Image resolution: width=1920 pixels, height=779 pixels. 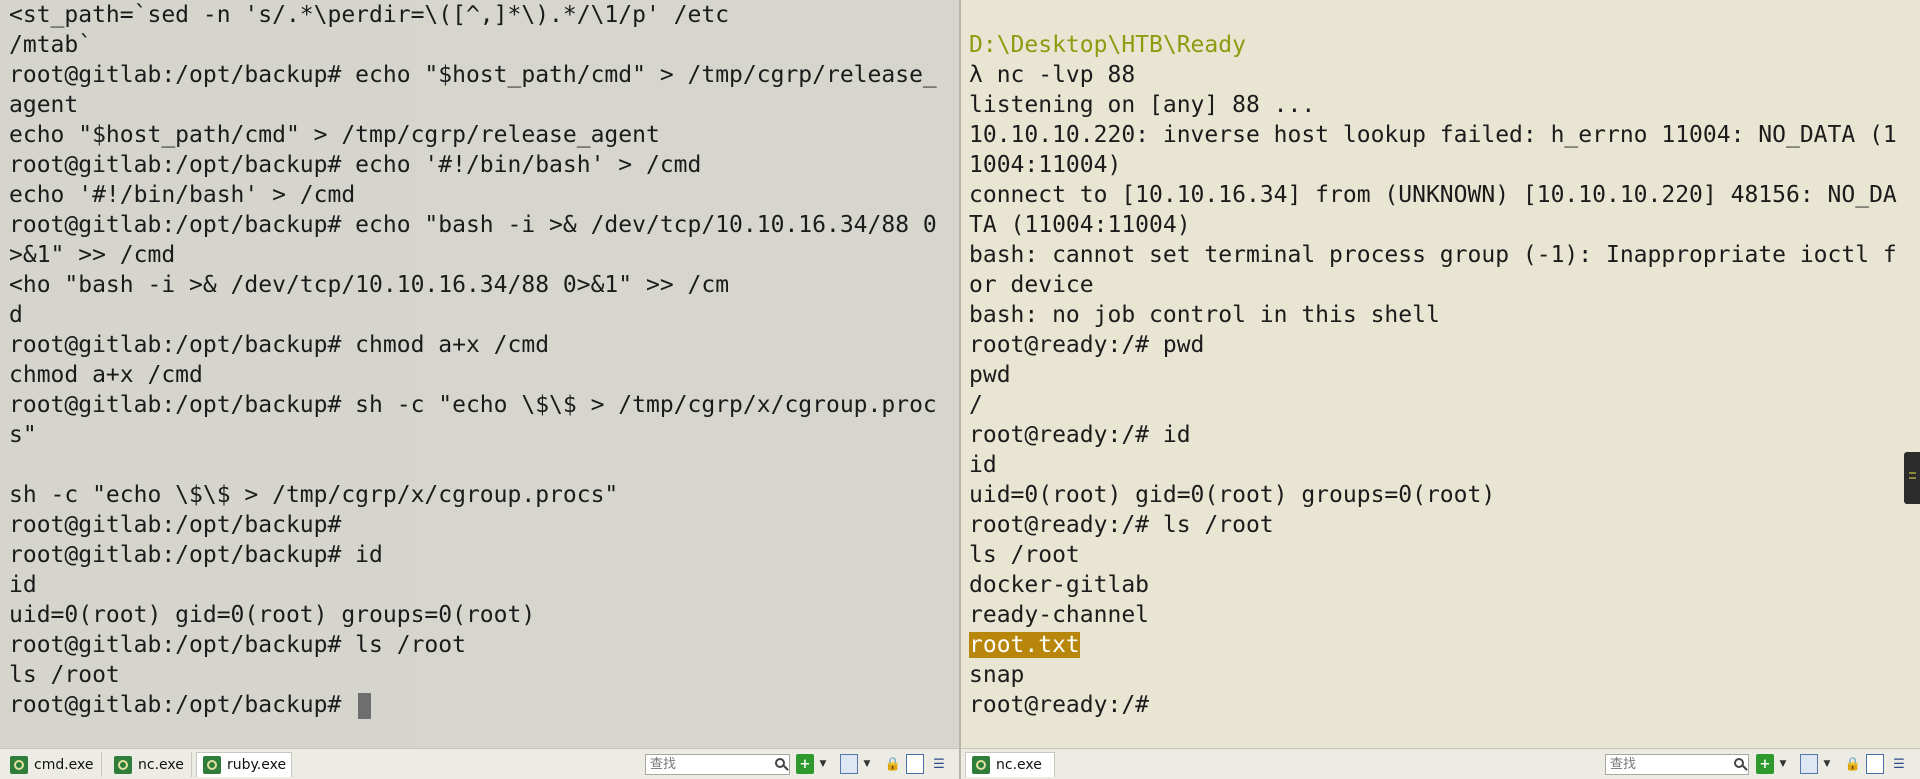 What do you see at coordinates (1059, 585) in the screenshot?
I see `terminal-line: docker-gitlab` at bounding box center [1059, 585].